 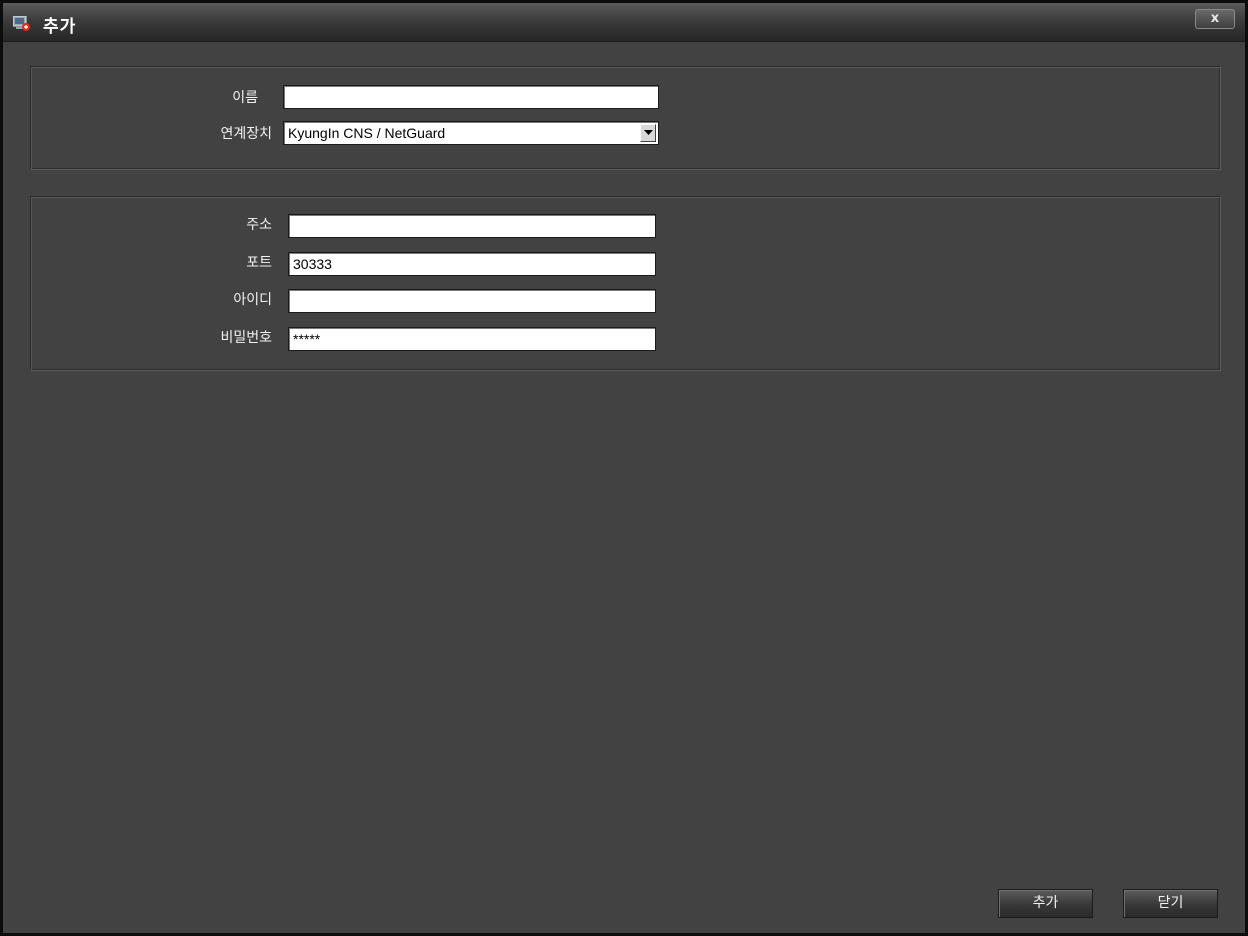 I want to click on window-title: 추가, so click(x=60, y=27).